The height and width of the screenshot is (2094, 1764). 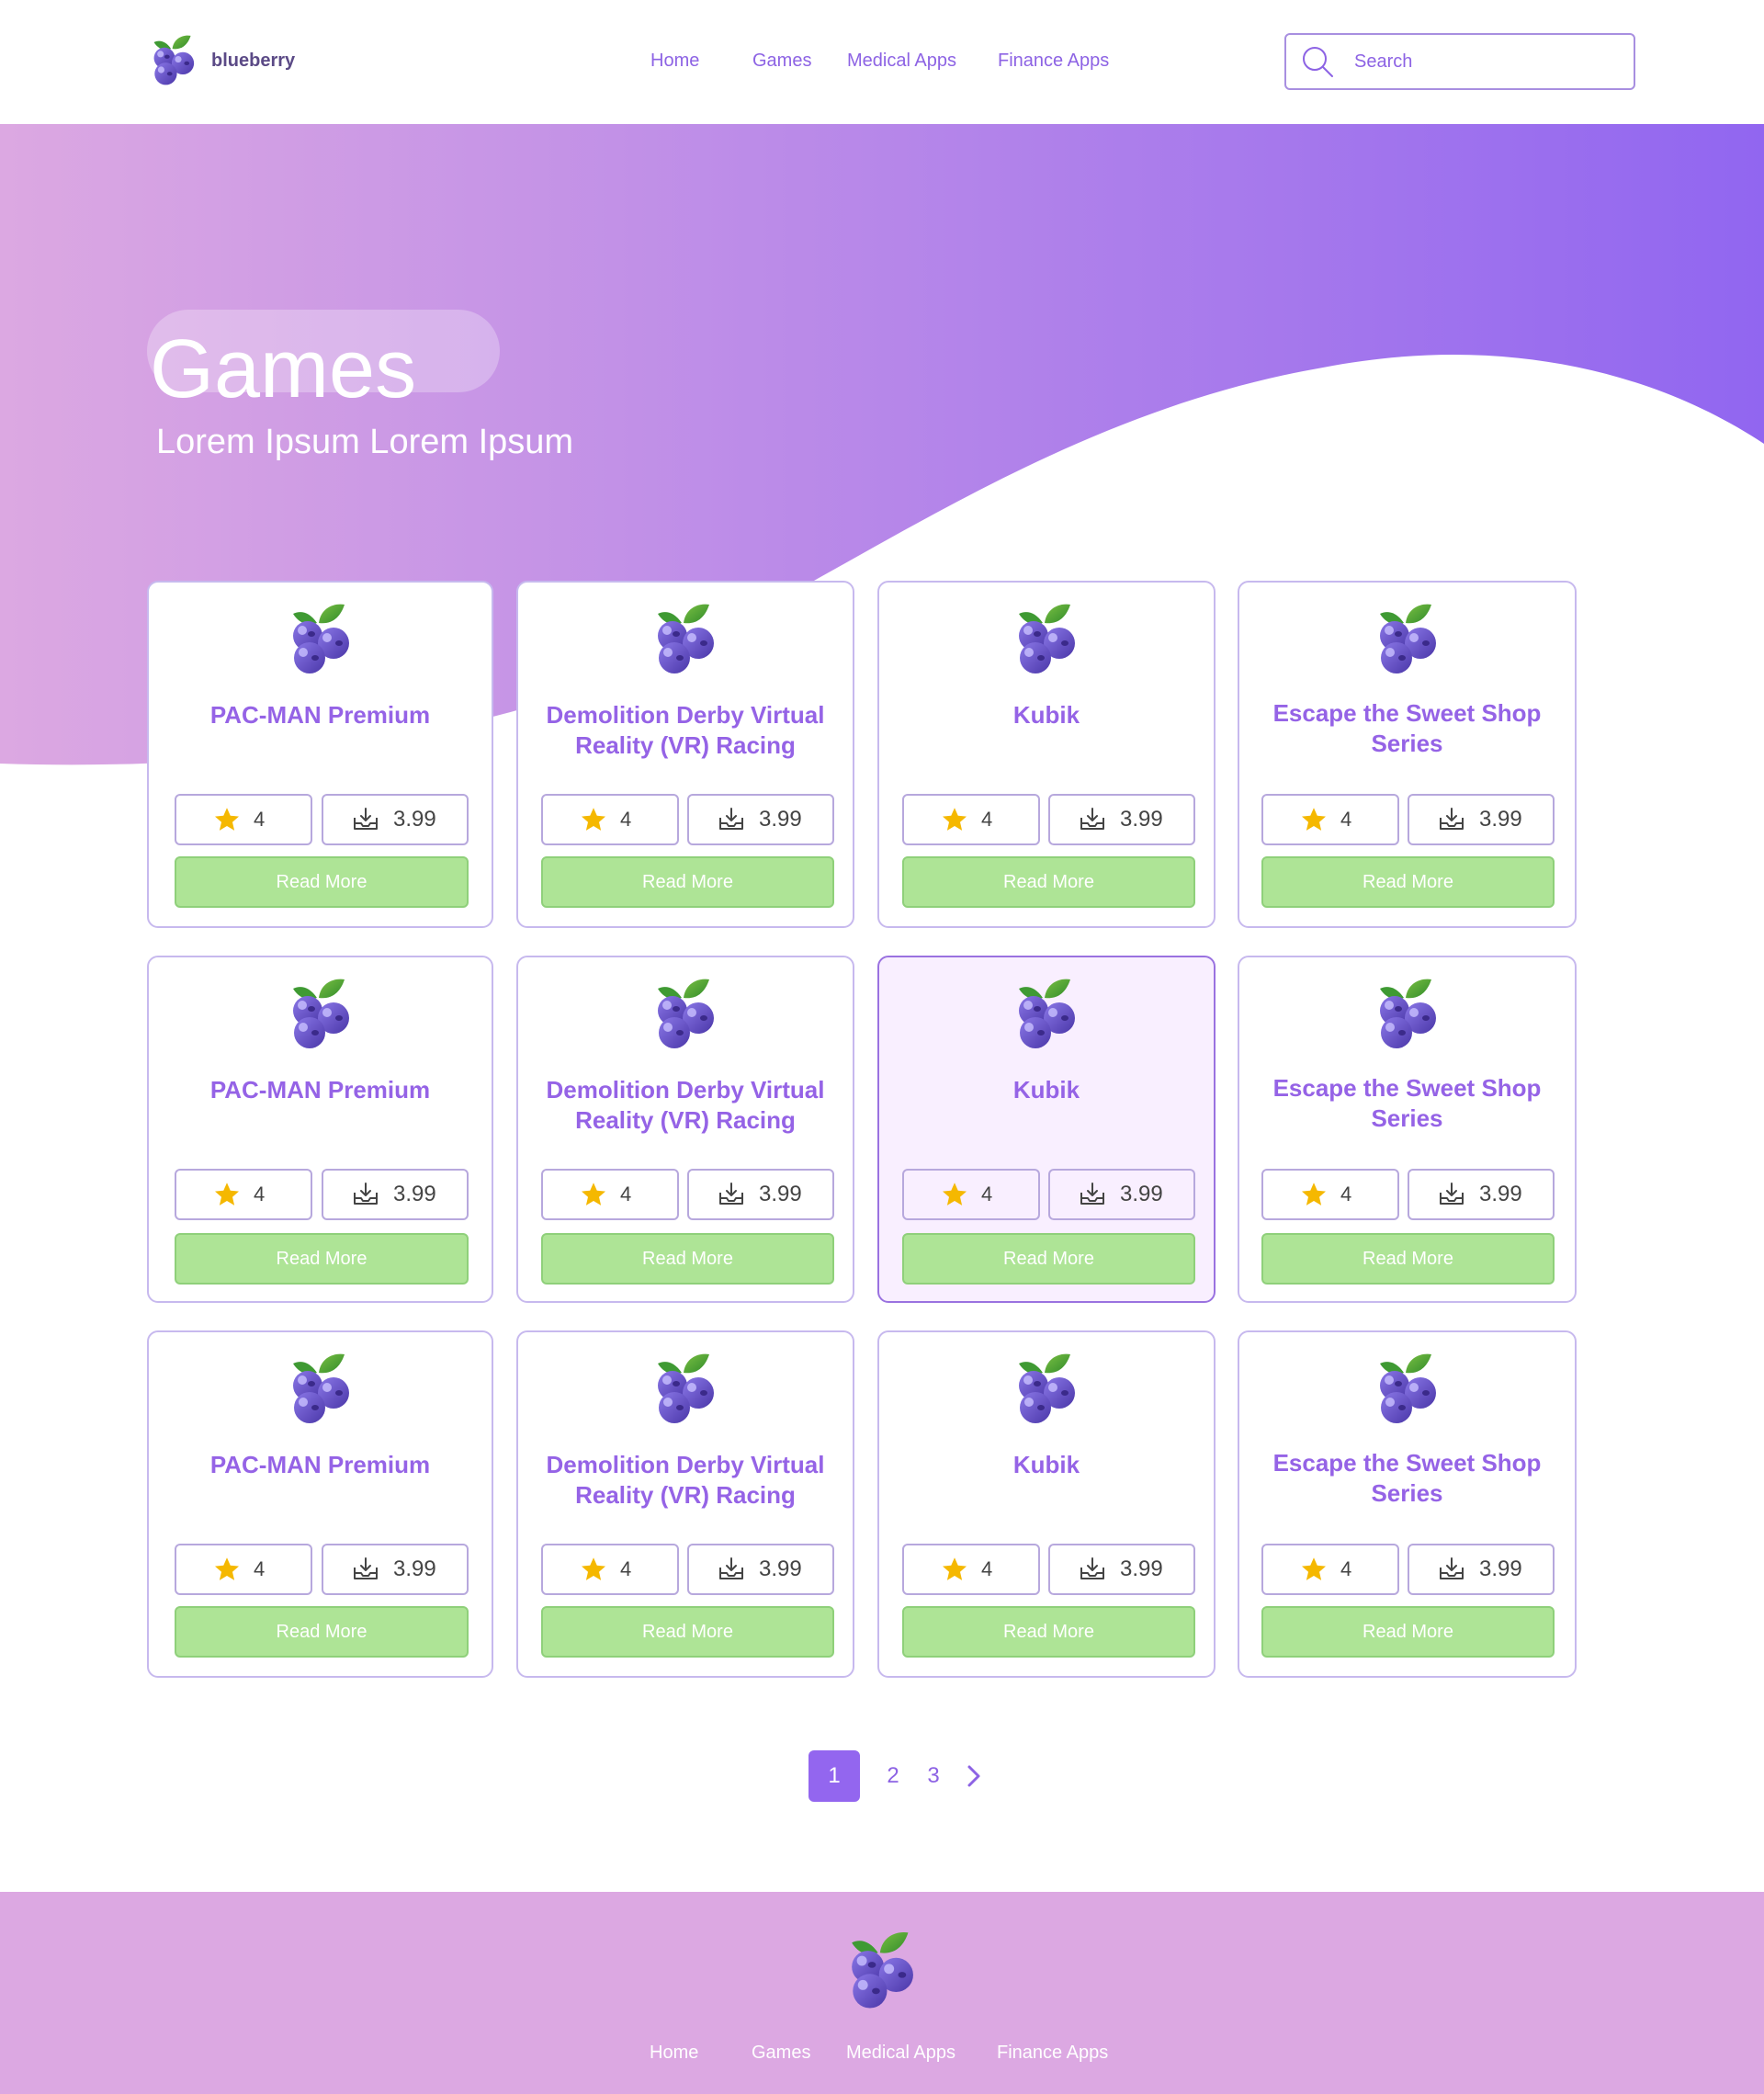 I want to click on brand: blueberry, so click(x=221, y=60).